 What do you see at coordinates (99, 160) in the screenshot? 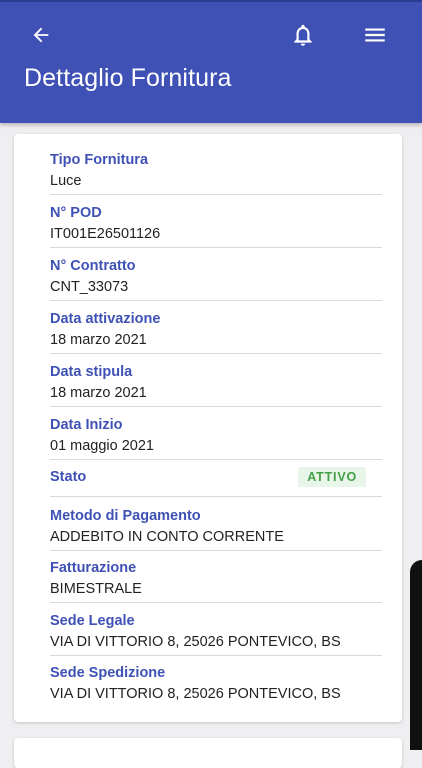
I see `detail-label: Tipo Fornitura` at bounding box center [99, 160].